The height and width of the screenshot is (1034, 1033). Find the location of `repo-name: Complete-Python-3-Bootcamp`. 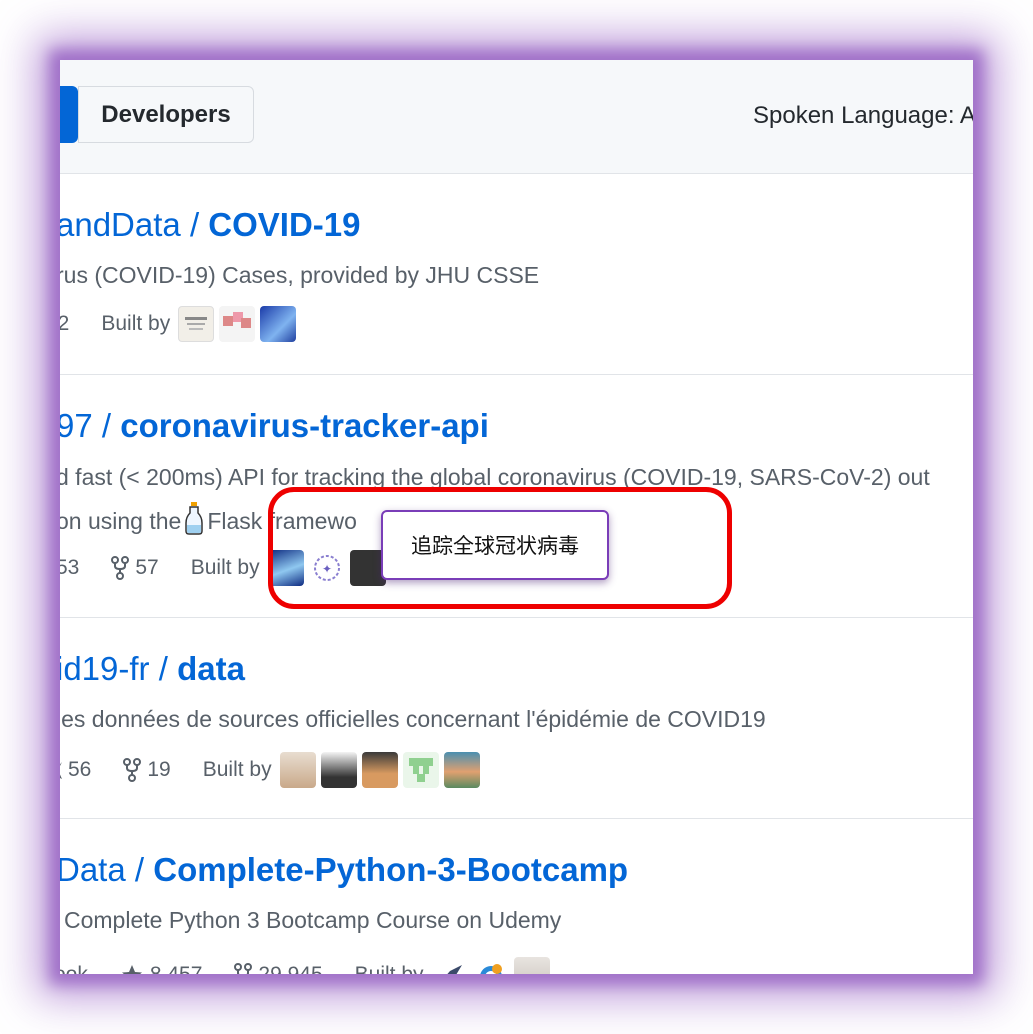

repo-name: Complete-Python-3-Bootcamp is located at coordinates (391, 869).